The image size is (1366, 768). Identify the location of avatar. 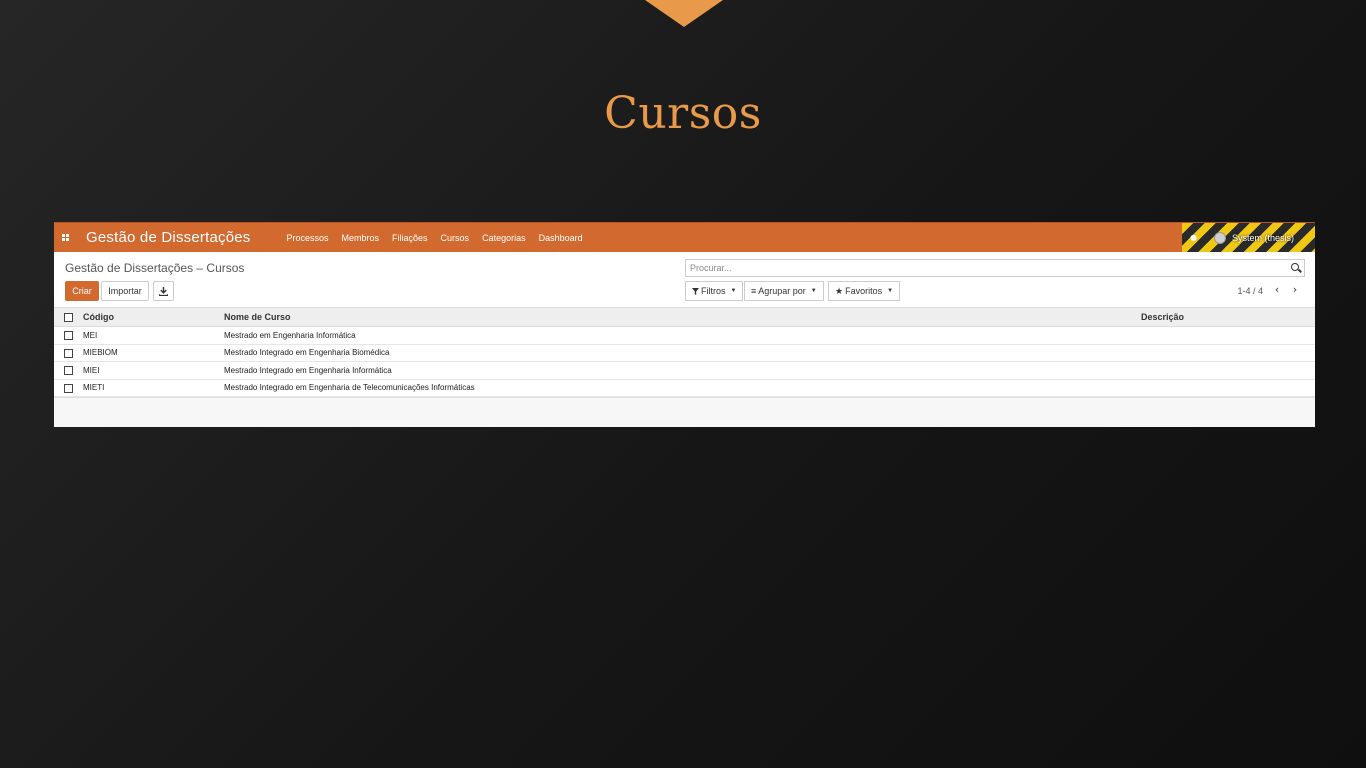
(1220, 238).